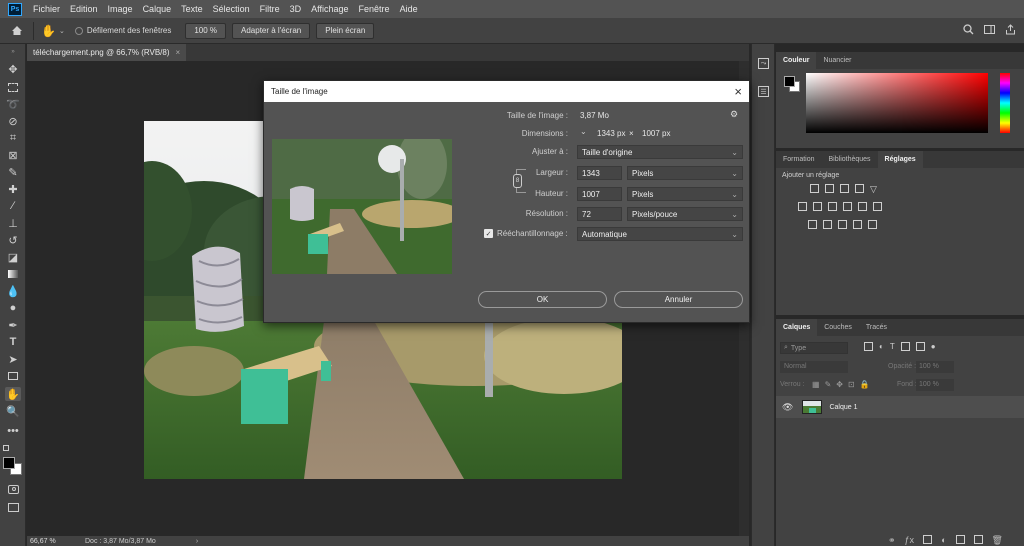 The image size is (1024, 546). Describe the element at coordinates (13, 411) in the screenshot. I see `zoom-tool-icon: 🔍` at that location.